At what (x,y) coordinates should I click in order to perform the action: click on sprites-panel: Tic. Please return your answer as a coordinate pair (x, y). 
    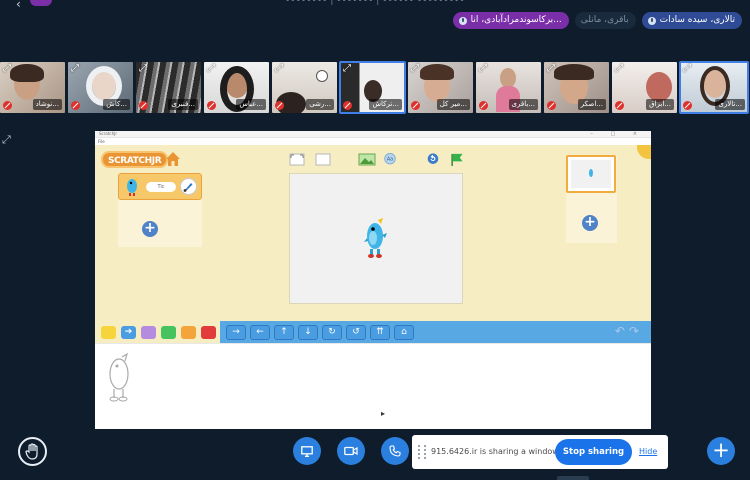
    Looking at the image, I should click on (160, 210).